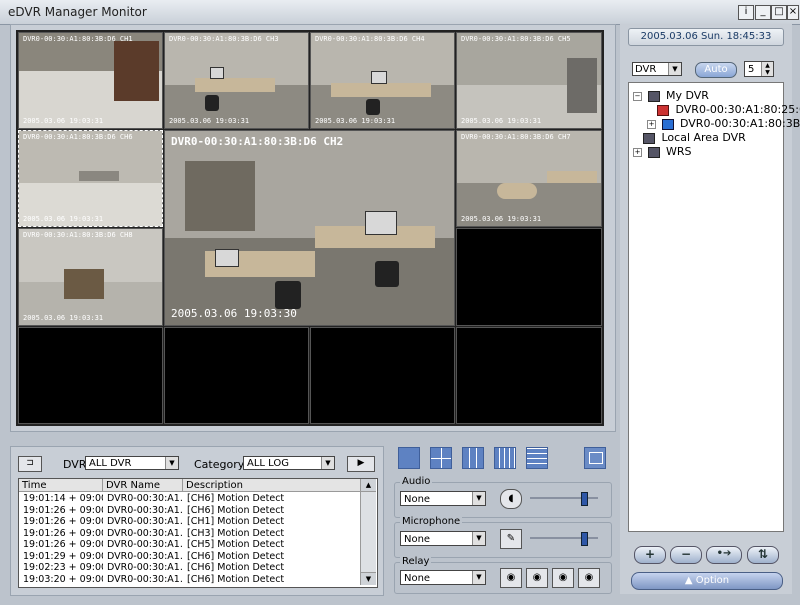 The image size is (800, 605). What do you see at coordinates (516, 39) in the screenshot?
I see `camera-label: DVR0-00:30:A1:80:3B:D6 CH5` at bounding box center [516, 39].